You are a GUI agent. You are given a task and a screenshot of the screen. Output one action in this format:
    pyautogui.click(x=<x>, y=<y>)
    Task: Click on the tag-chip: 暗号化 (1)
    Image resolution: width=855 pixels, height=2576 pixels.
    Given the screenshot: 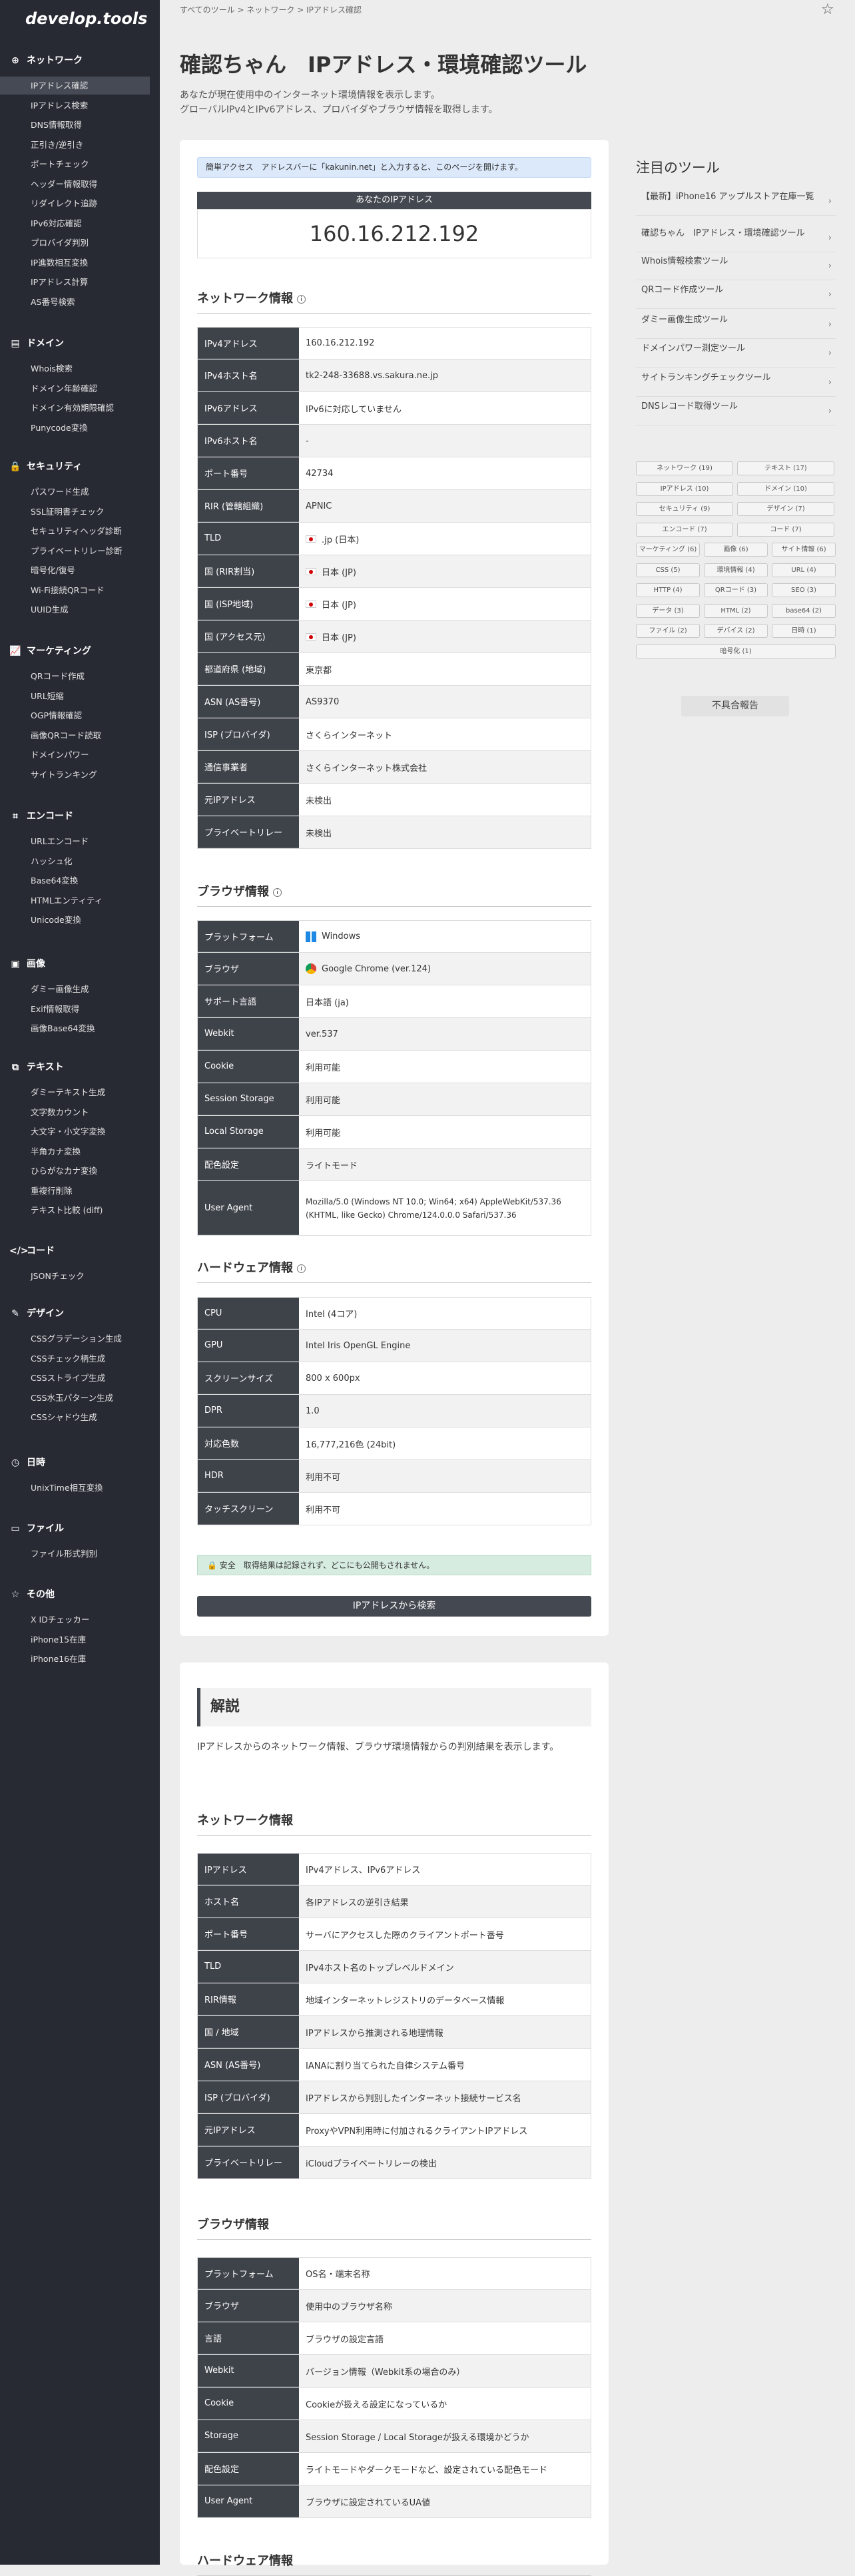 What is the action you would take?
    pyautogui.click(x=736, y=651)
    